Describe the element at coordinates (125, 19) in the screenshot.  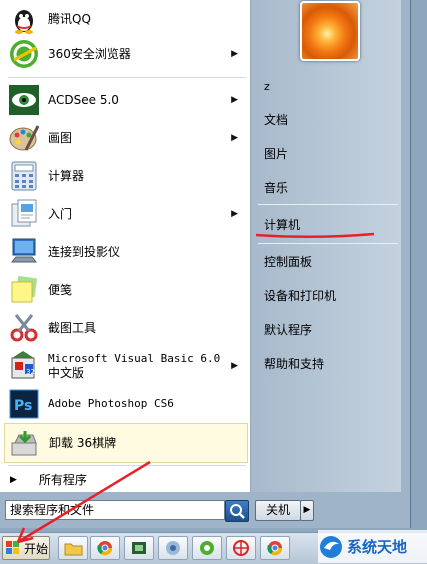
I see `program-item-qq: 腾讯QQ` at that location.